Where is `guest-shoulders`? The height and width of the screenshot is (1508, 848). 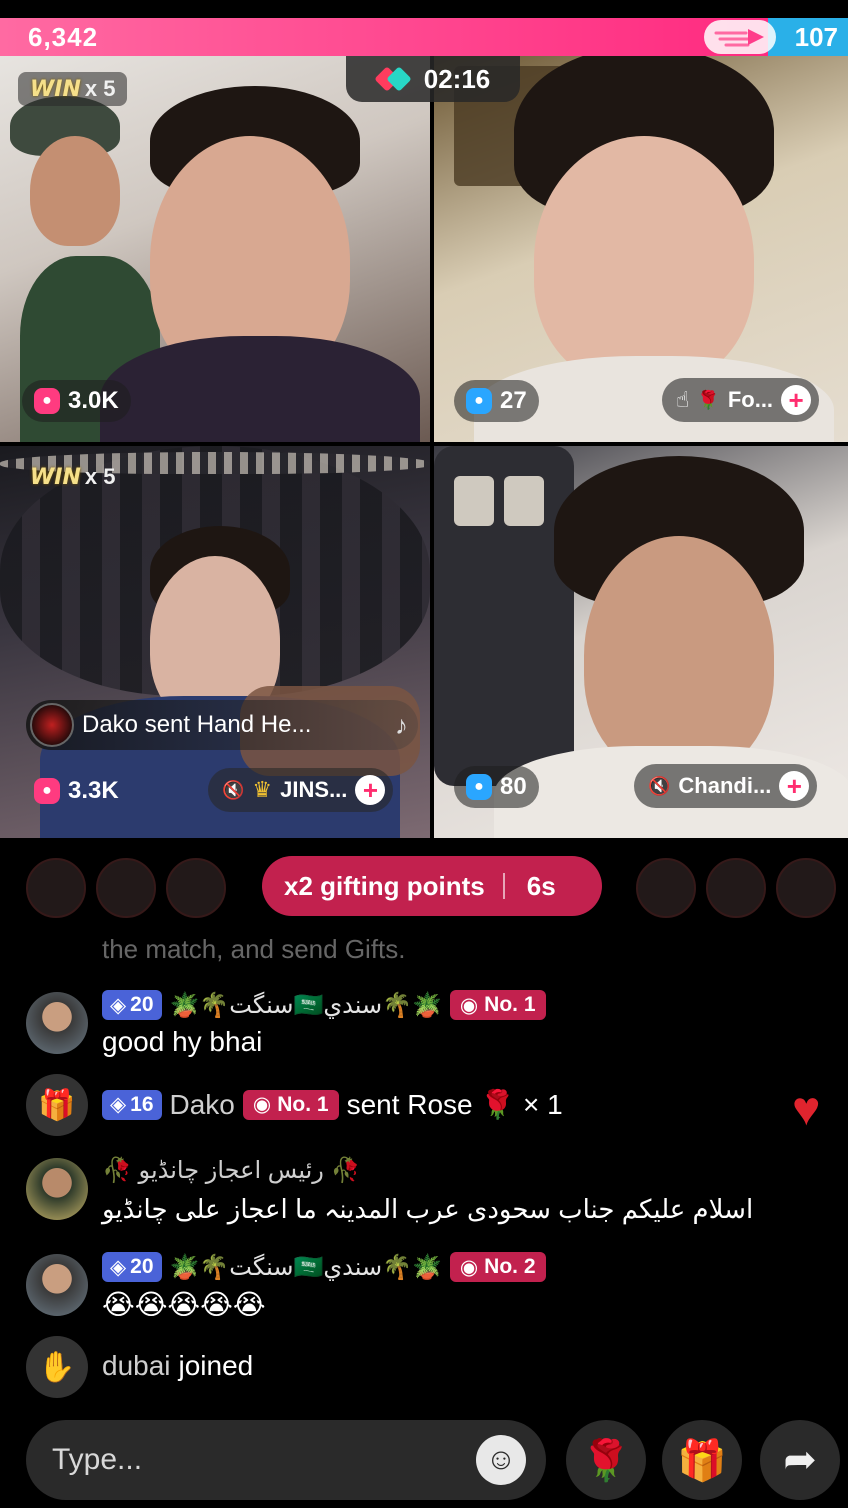
guest-shoulders is located at coordinates (260, 389).